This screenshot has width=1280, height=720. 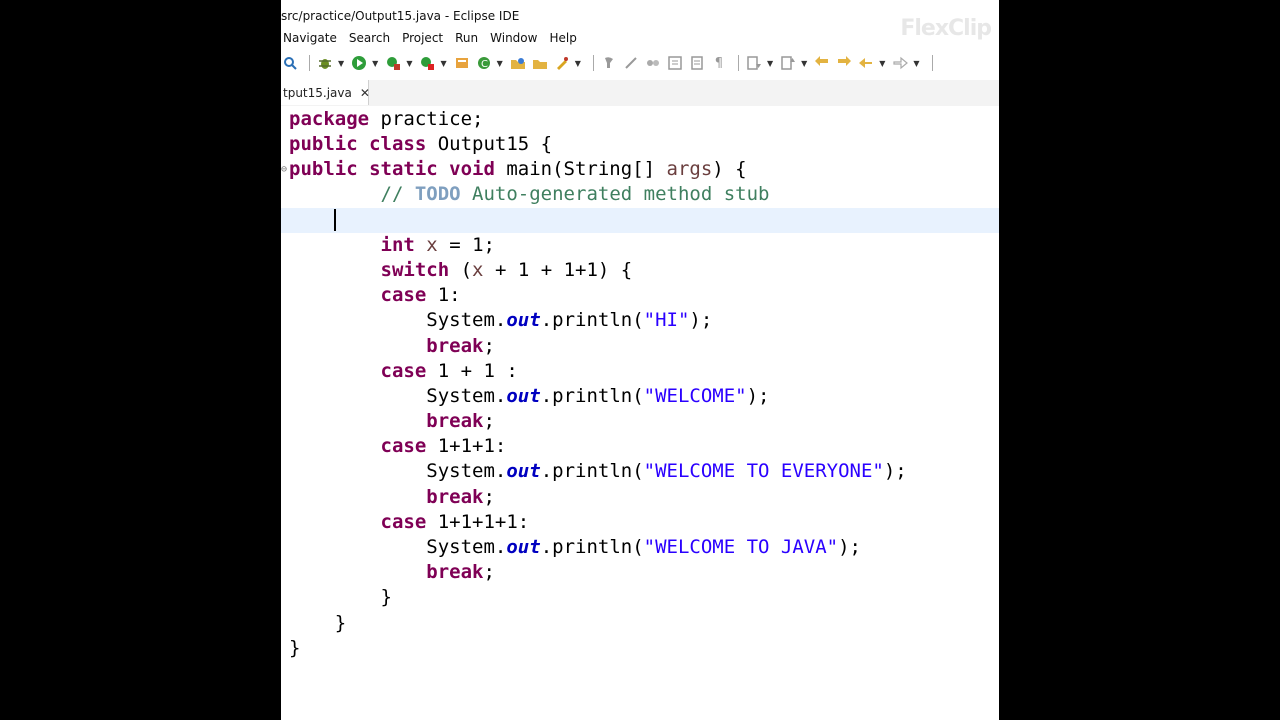 I want to click on menu-navigate: Navigate, so click(x=312, y=38).